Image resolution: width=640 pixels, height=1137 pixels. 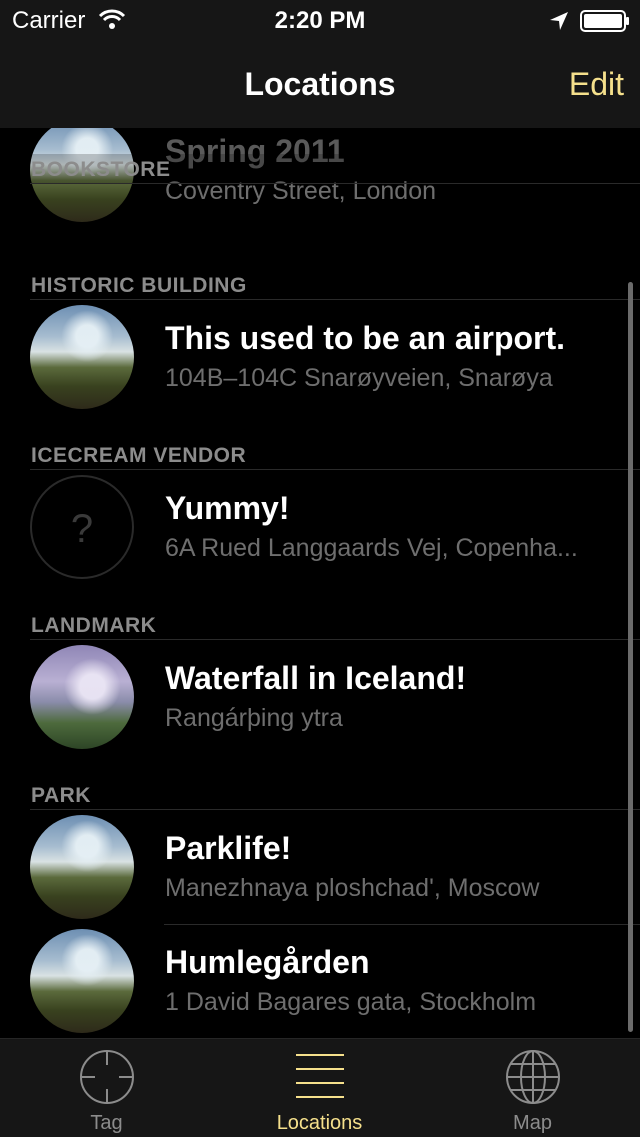 What do you see at coordinates (335, 183) in the screenshot?
I see `divider` at bounding box center [335, 183].